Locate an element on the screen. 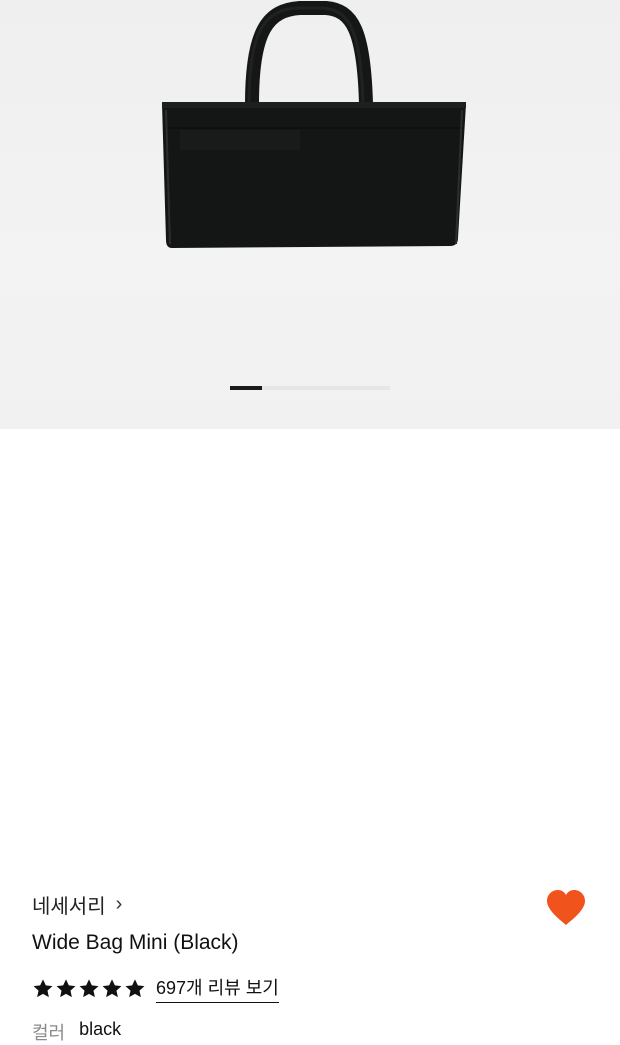 The width and height of the screenshot is (620, 1045). rating-row: 697개 리뷰 보기 is located at coordinates (155, 988).